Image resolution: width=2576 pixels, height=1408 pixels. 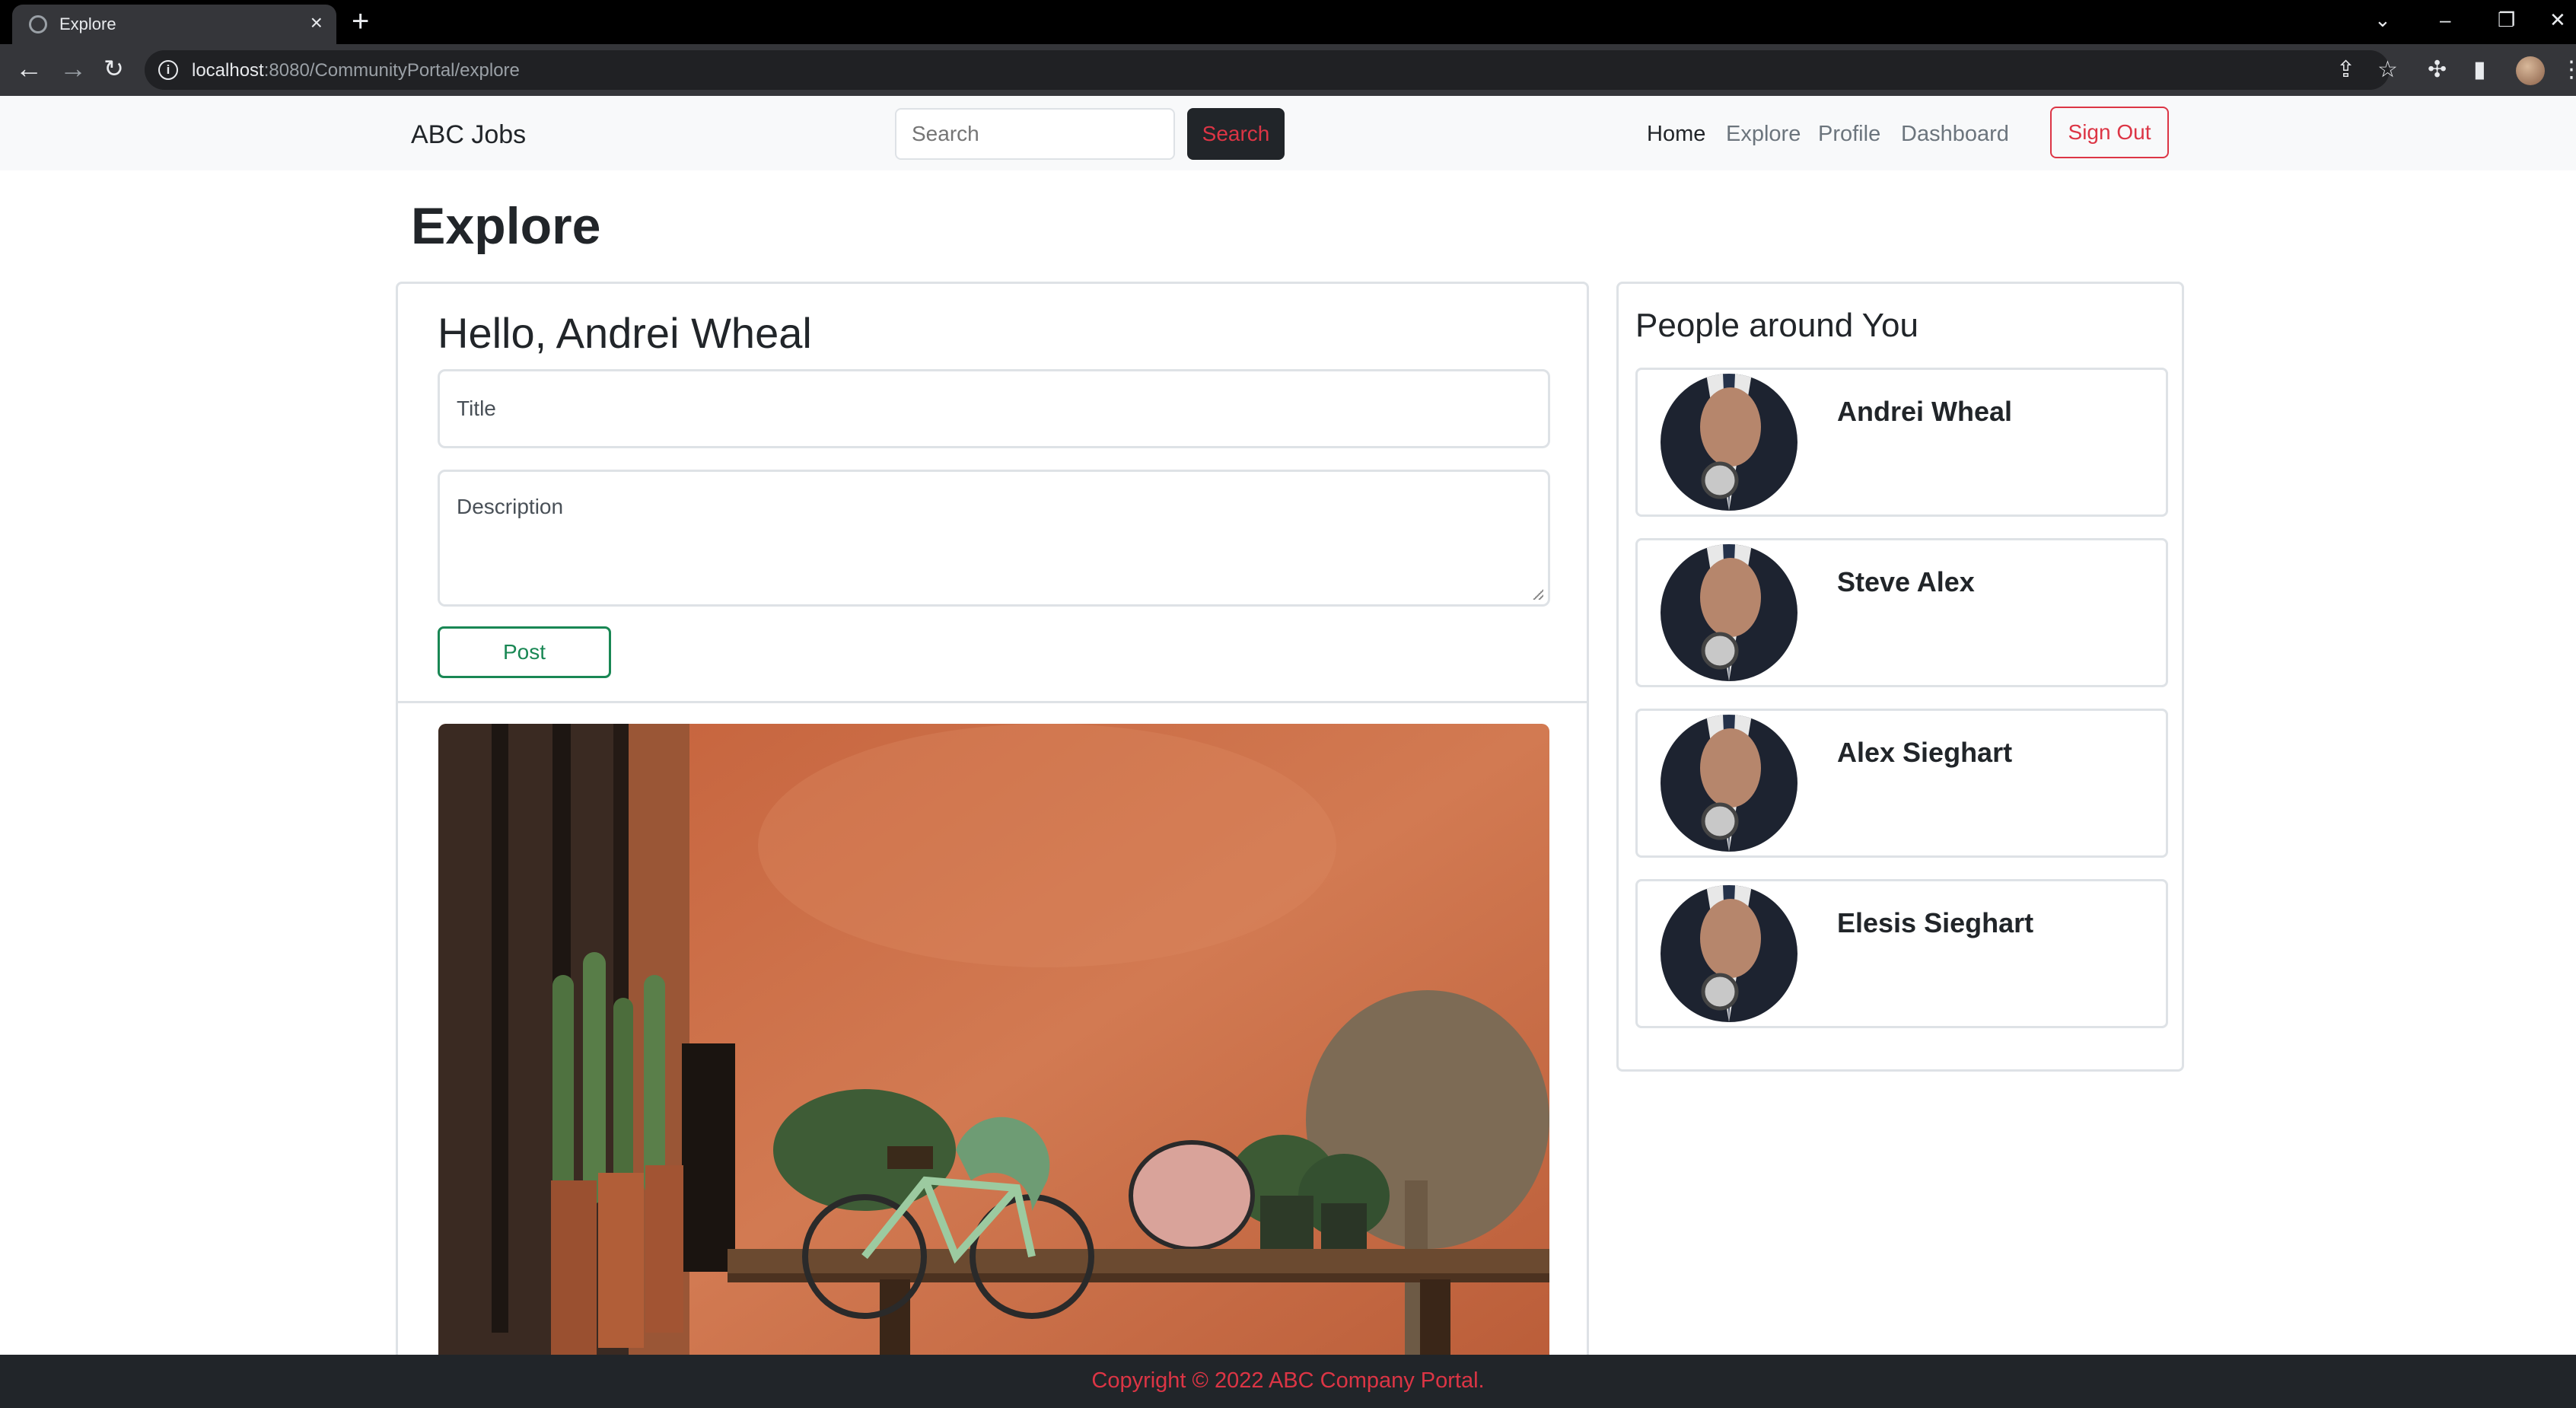 What do you see at coordinates (1955, 134) in the screenshot?
I see `nav-dashboard: Dashboard` at bounding box center [1955, 134].